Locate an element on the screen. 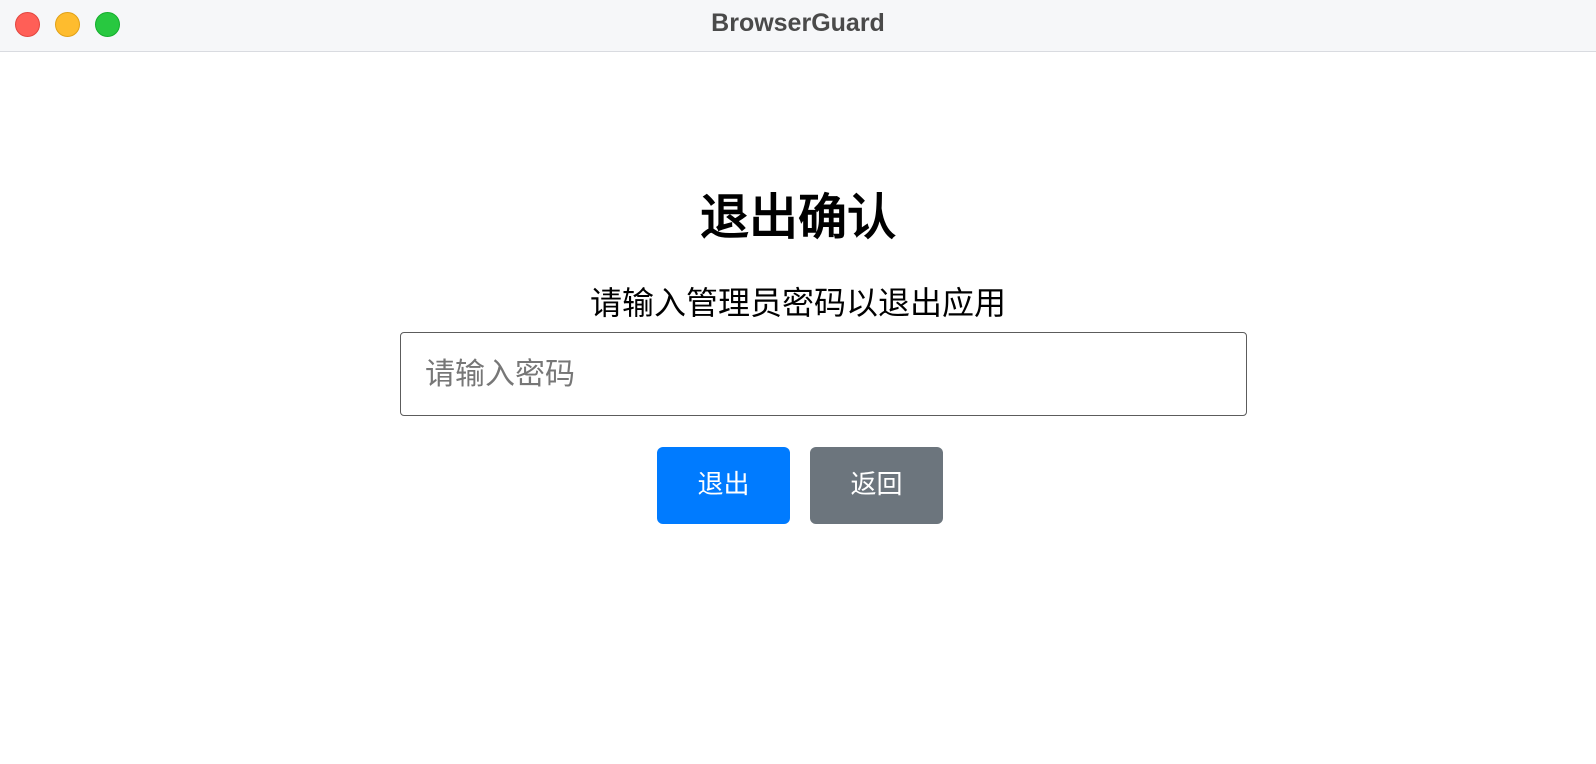 Image resolution: width=1596 pixels, height=764 pixels. exit-button: 退出 is located at coordinates (723, 485).